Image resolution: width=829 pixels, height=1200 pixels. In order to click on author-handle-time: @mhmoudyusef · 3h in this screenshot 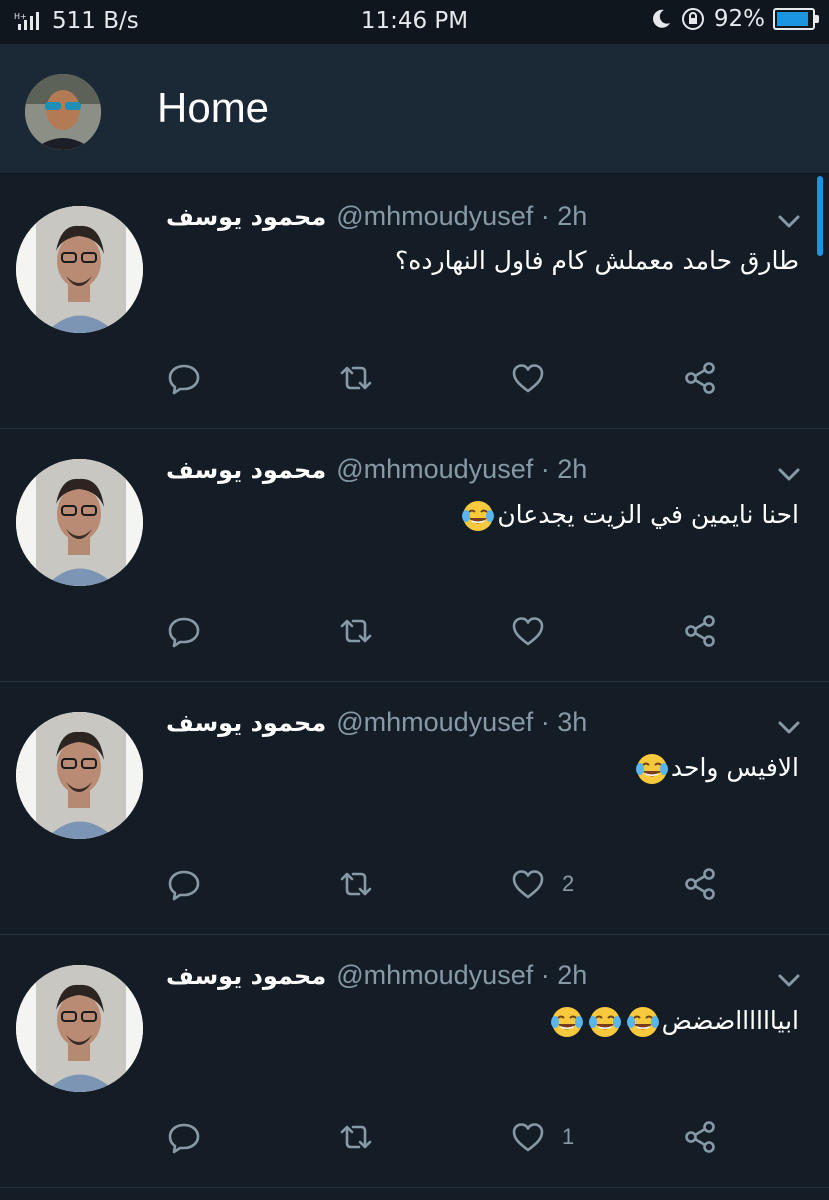, I will do `click(462, 722)`.